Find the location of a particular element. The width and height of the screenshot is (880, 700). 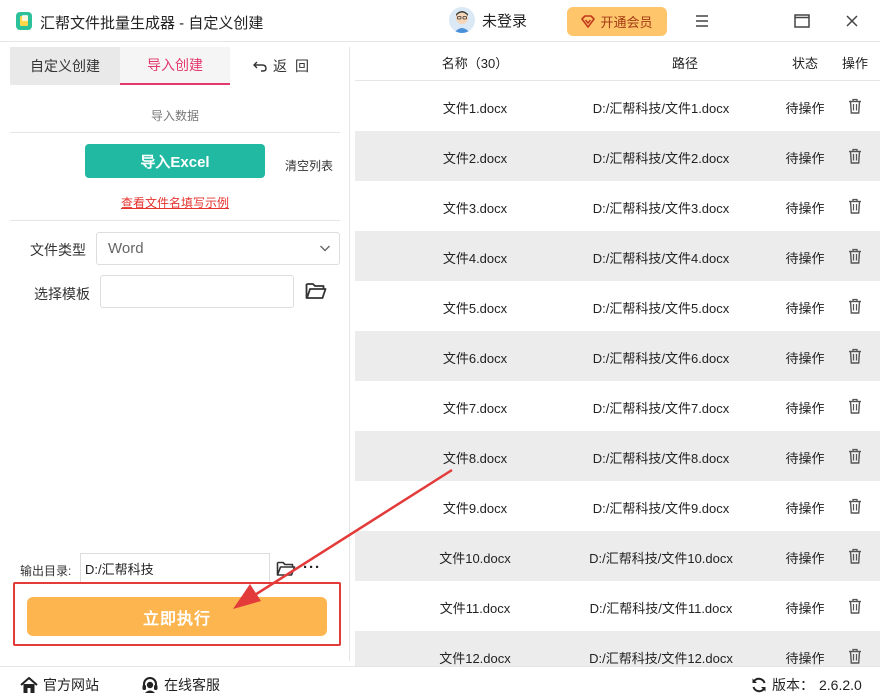

online-service-link: 在线客服 is located at coordinates (180, 685).